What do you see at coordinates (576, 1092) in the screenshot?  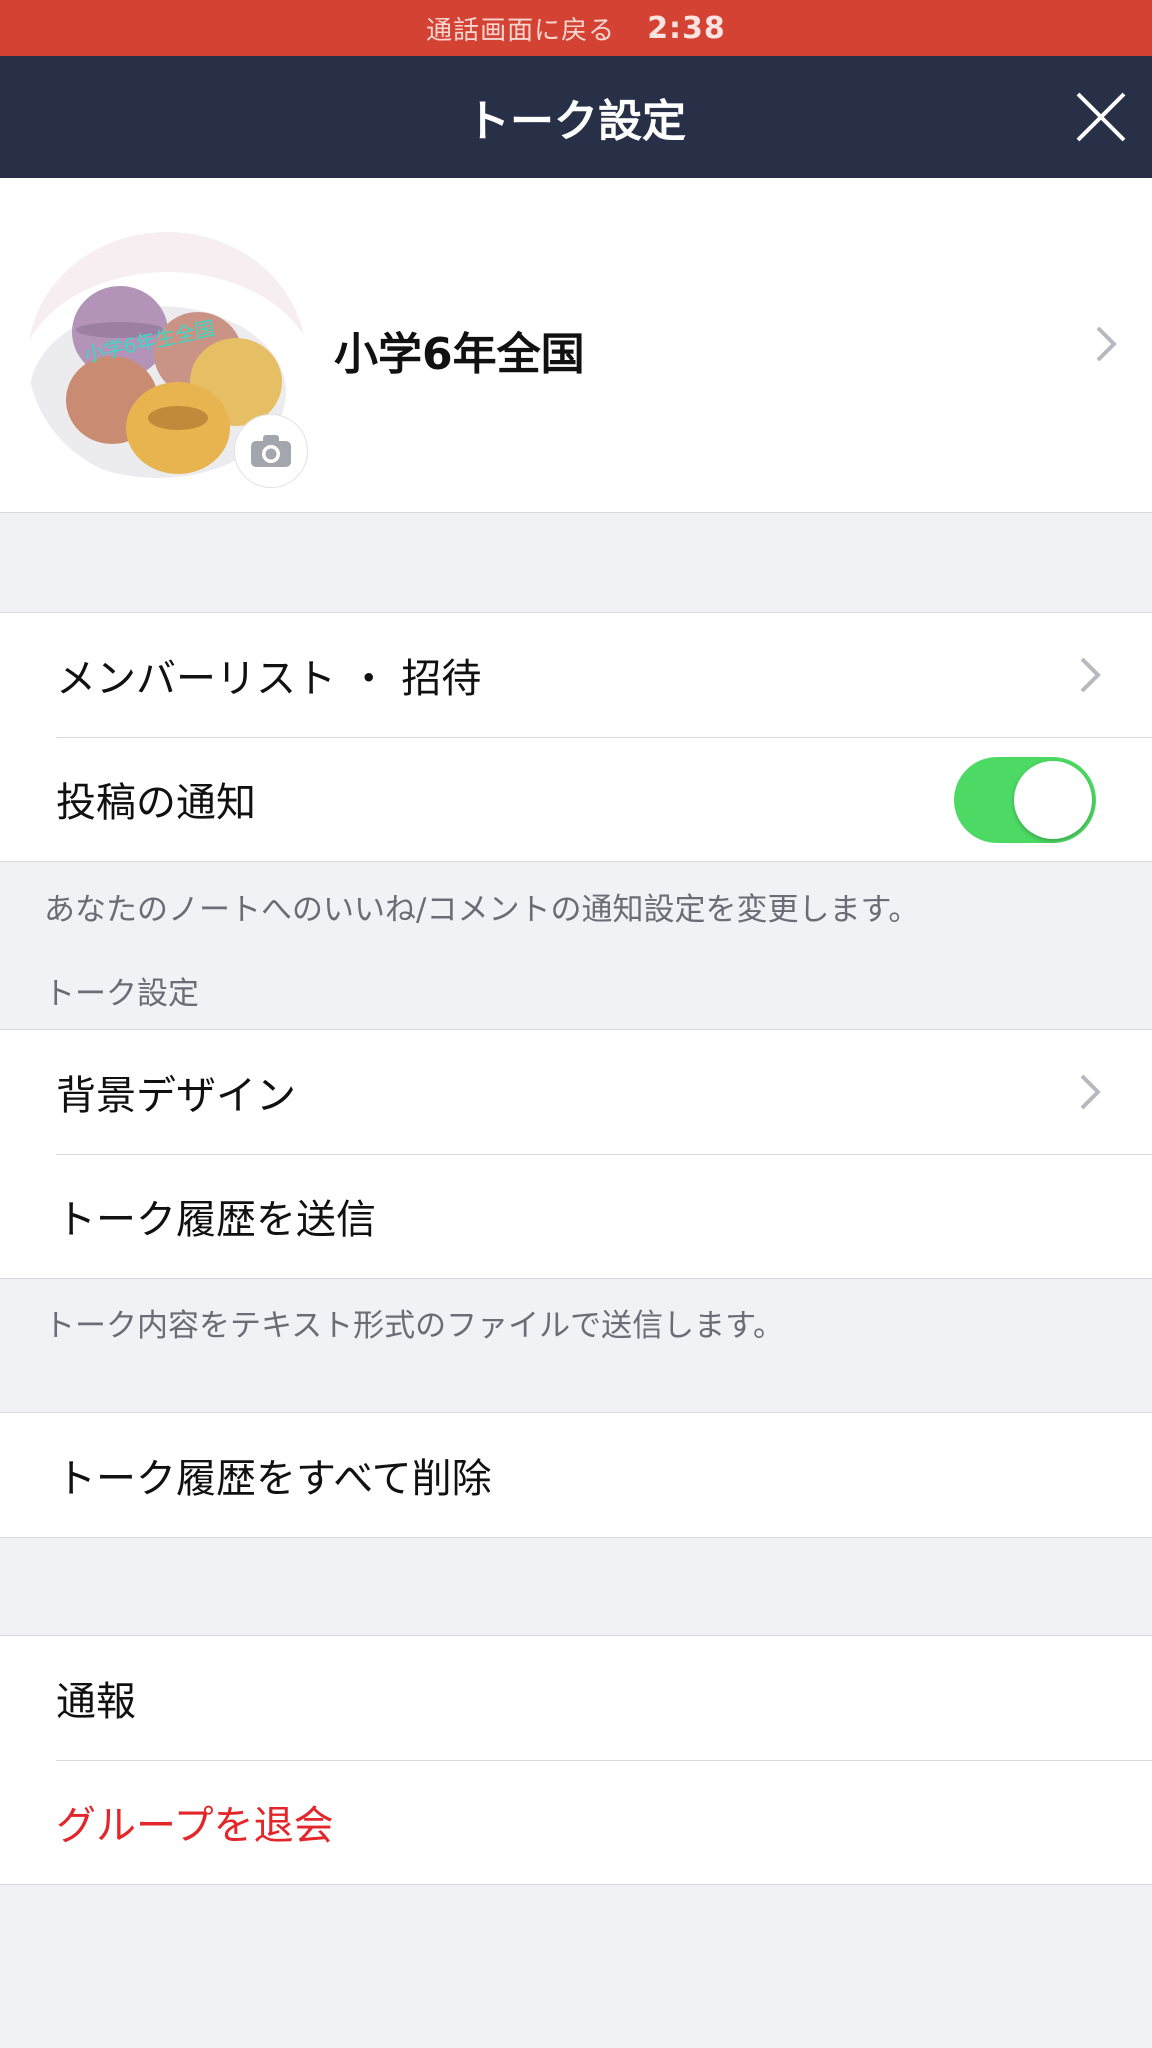 I see `background-design-row: 背景デザイン` at bounding box center [576, 1092].